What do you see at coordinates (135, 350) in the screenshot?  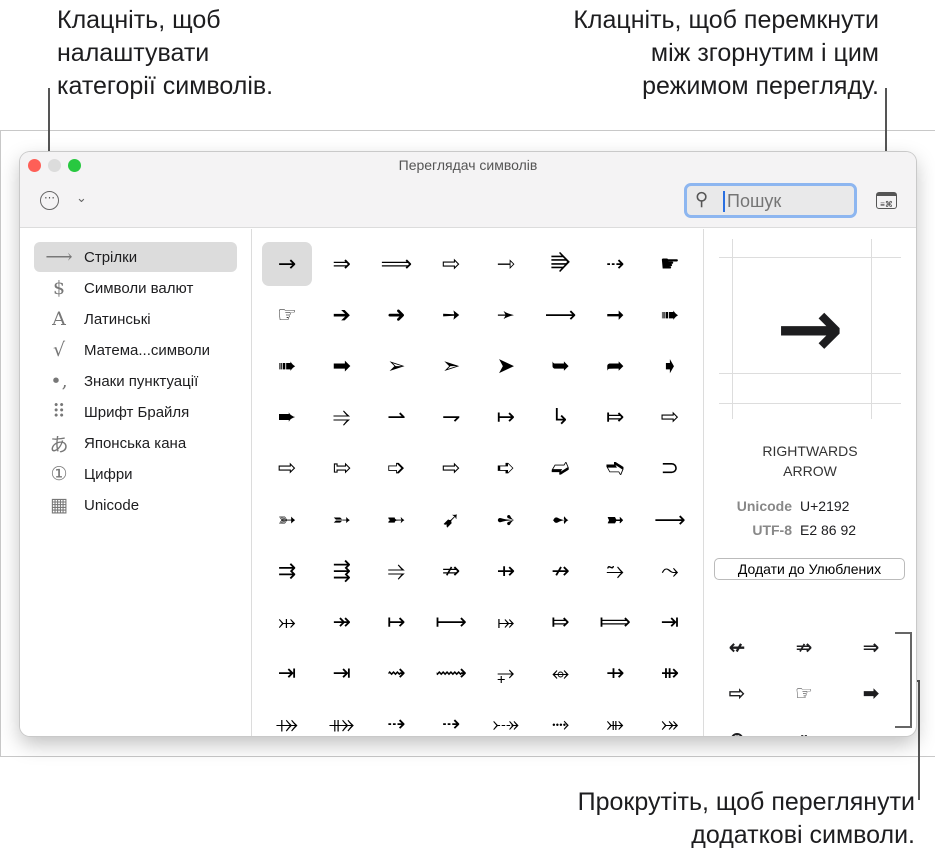 I see `sidebar-item: √ Матема...символи` at bounding box center [135, 350].